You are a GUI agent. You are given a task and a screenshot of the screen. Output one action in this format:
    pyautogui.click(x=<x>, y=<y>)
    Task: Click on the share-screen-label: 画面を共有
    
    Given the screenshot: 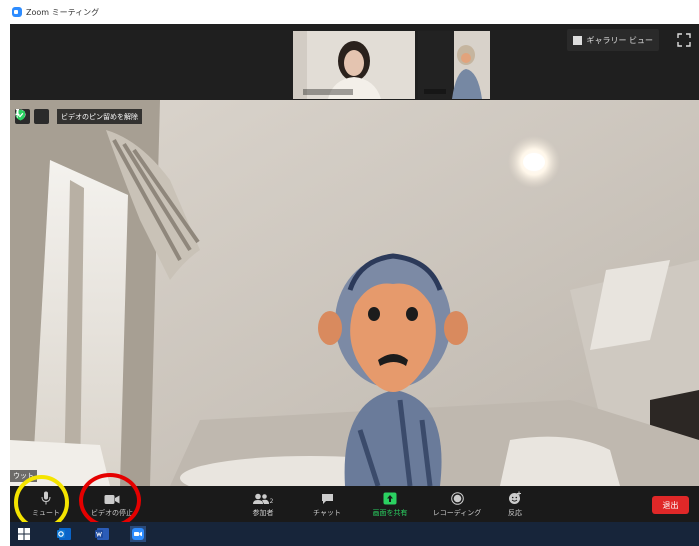 What is the action you would take?
    pyautogui.click(x=390, y=512)
    